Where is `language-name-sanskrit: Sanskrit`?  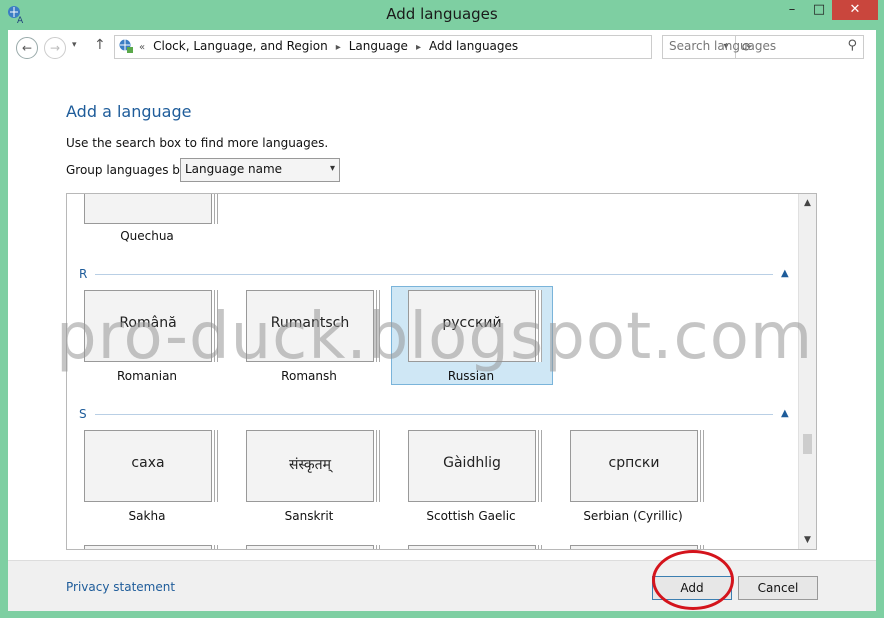 language-name-sanskrit: Sanskrit is located at coordinates (309, 516).